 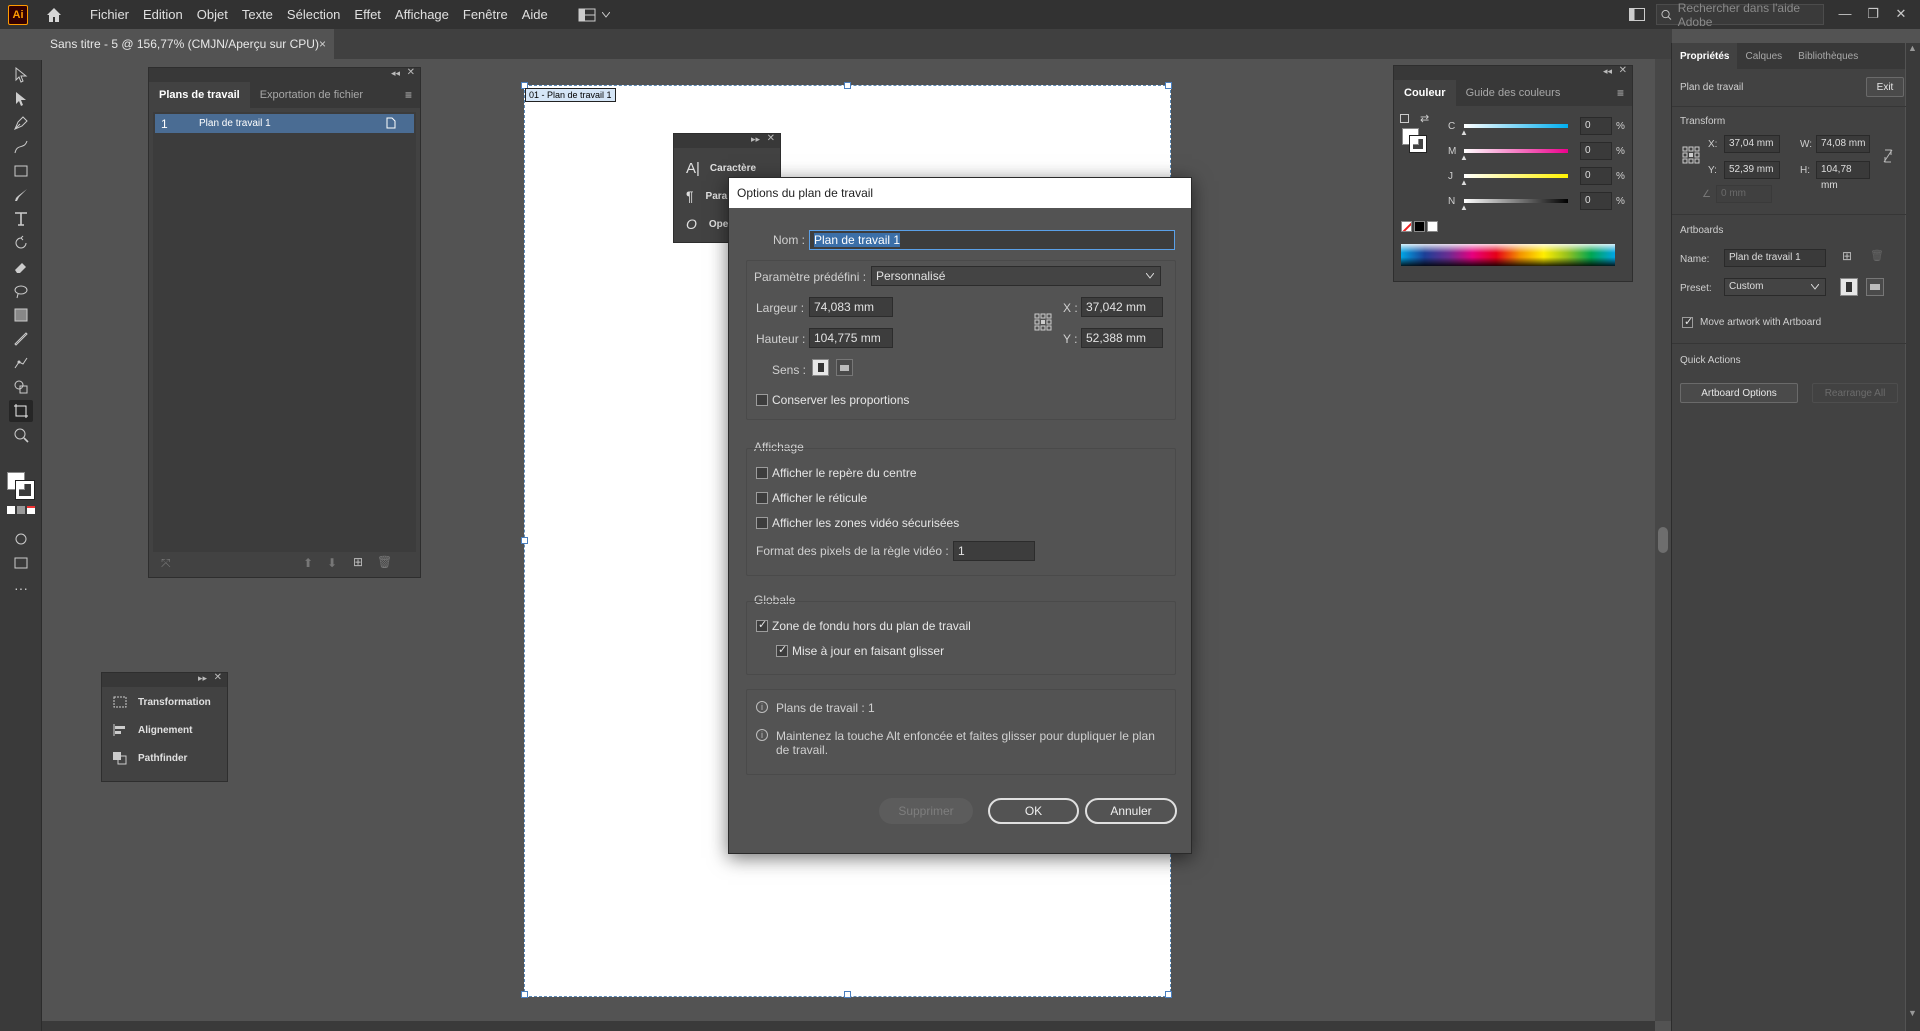 What do you see at coordinates (311, 95) in the screenshot?
I see `tab-export: Exportation de fichier` at bounding box center [311, 95].